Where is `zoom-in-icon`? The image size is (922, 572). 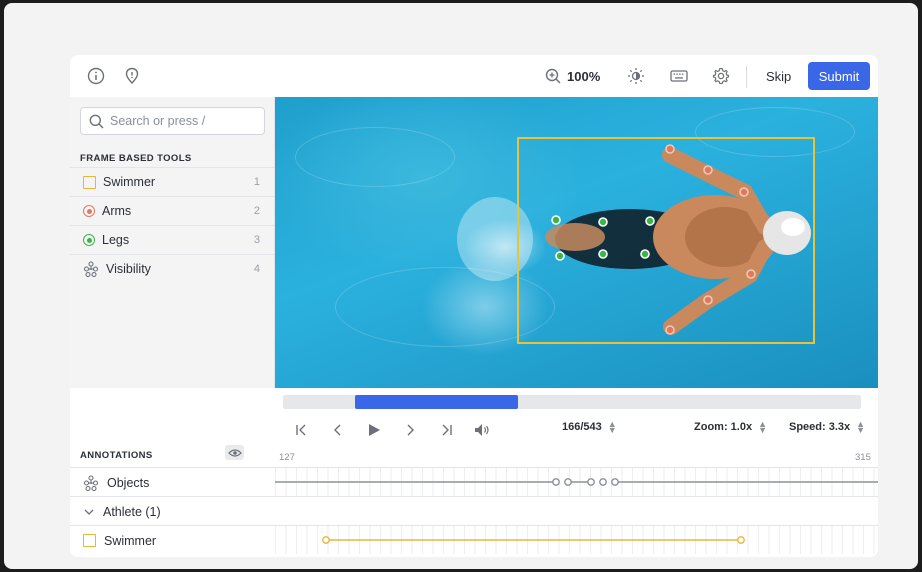 zoom-in-icon is located at coordinates (553, 76).